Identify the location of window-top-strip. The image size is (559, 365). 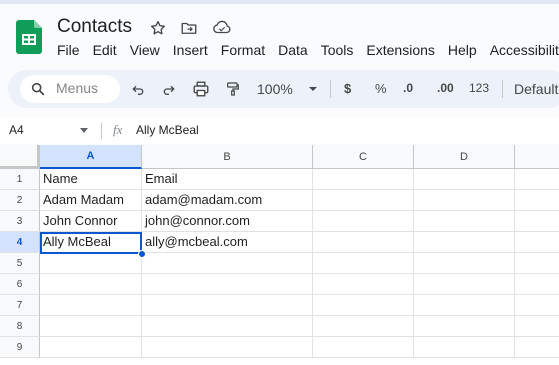
(279, 2).